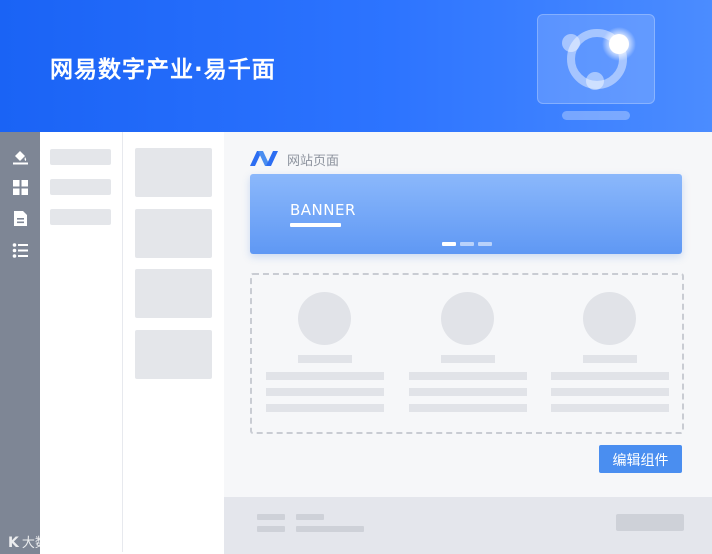 This screenshot has height=554, width=712. Describe the element at coordinates (81, 342) in the screenshot. I see `component-category-panel` at that location.